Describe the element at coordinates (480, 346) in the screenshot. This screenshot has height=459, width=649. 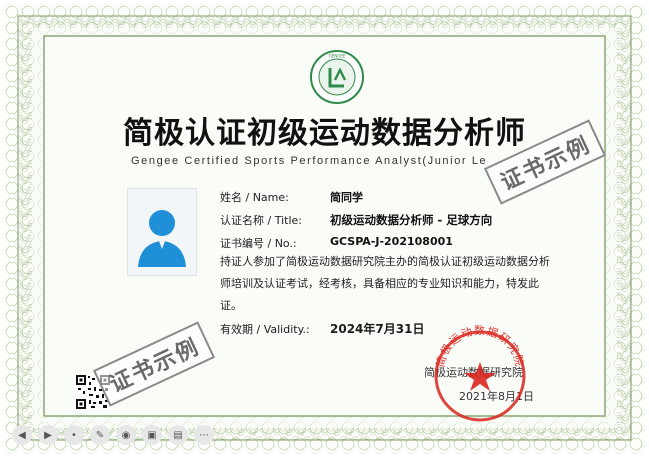
I see `svg-text: 简极运动数据研究院` at that location.